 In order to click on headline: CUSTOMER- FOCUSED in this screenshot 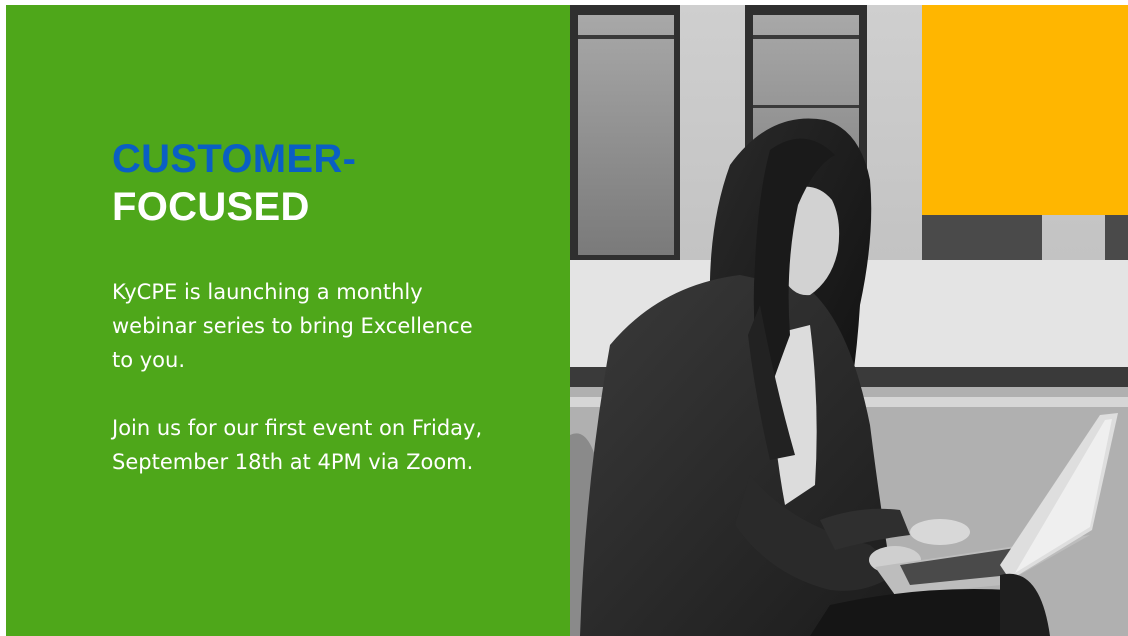, I will do `click(234, 183)`.